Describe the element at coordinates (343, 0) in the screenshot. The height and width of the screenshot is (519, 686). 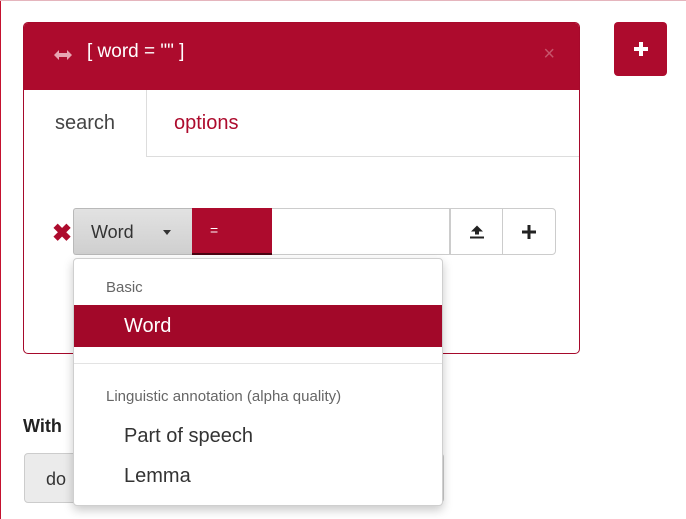
I see `window-top-edge` at that location.